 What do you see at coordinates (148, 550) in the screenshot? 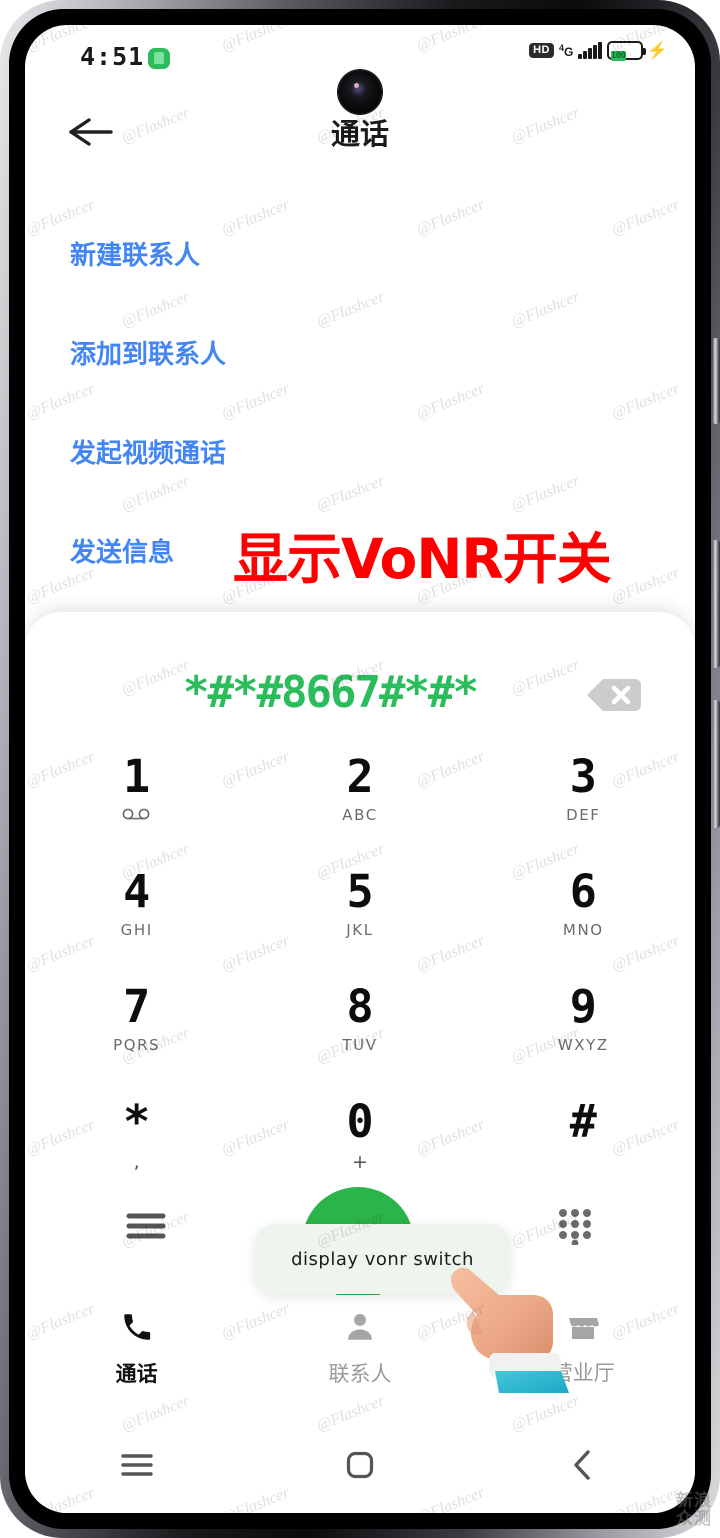
I see `action-link-send-message: 发送信息` at bounding box center [148, 550].